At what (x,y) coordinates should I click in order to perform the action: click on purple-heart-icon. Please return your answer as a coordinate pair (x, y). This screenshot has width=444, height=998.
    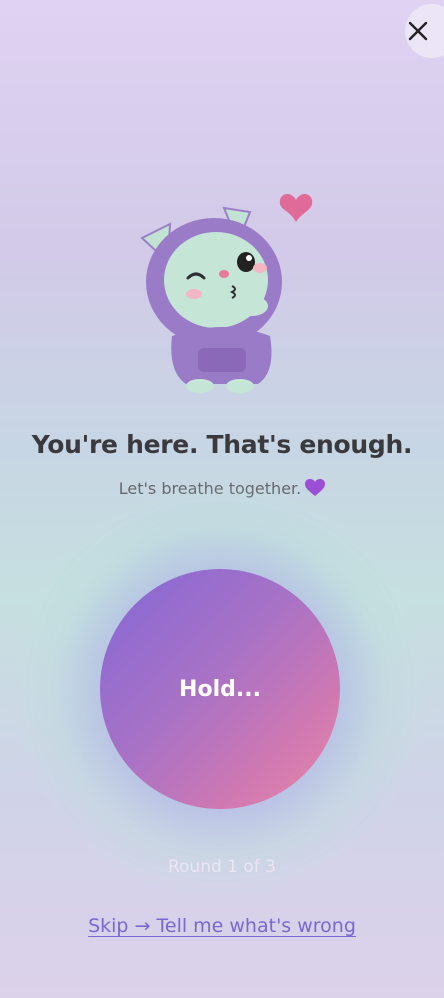
    Looking at the image, I should click on (315, 487).